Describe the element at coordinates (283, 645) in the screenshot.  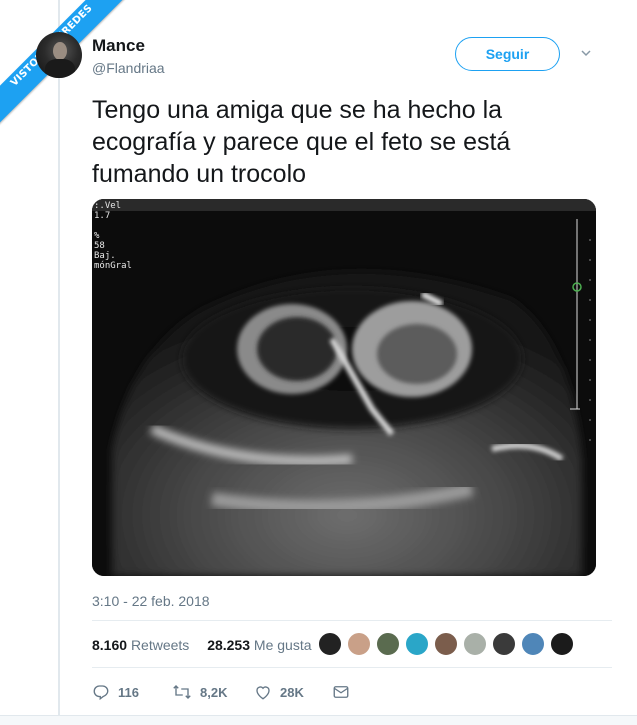
I see `likes-label: Me gusta` at that location.